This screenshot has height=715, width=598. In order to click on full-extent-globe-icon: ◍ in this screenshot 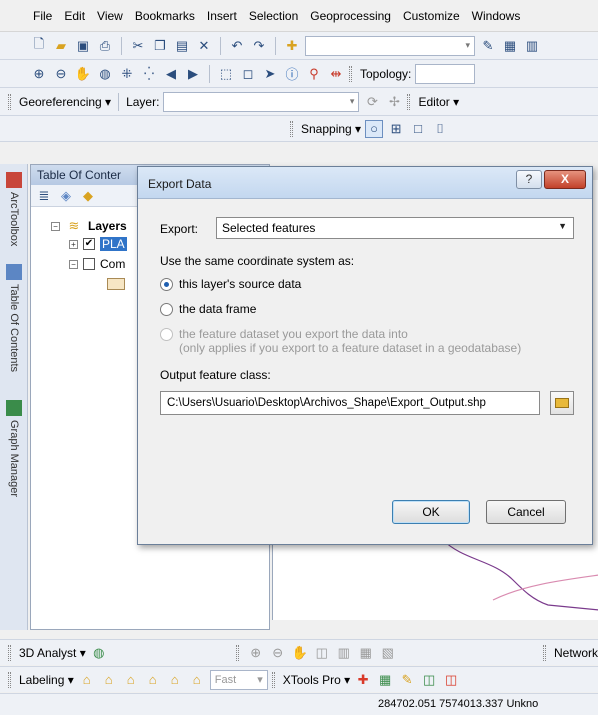, I will do `click(105, 74)`.